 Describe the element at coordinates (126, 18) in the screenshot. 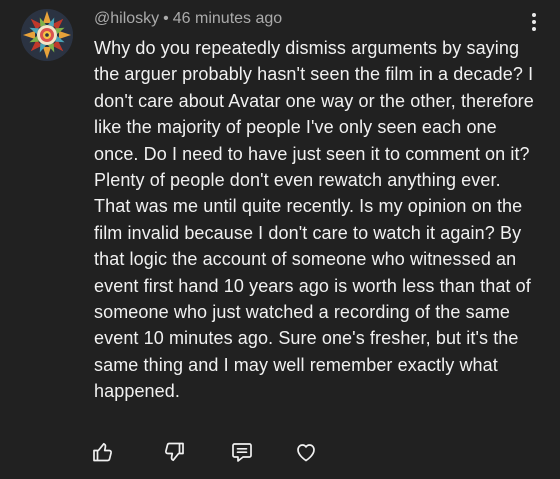

I see `author-name: @hilosky` at that location.